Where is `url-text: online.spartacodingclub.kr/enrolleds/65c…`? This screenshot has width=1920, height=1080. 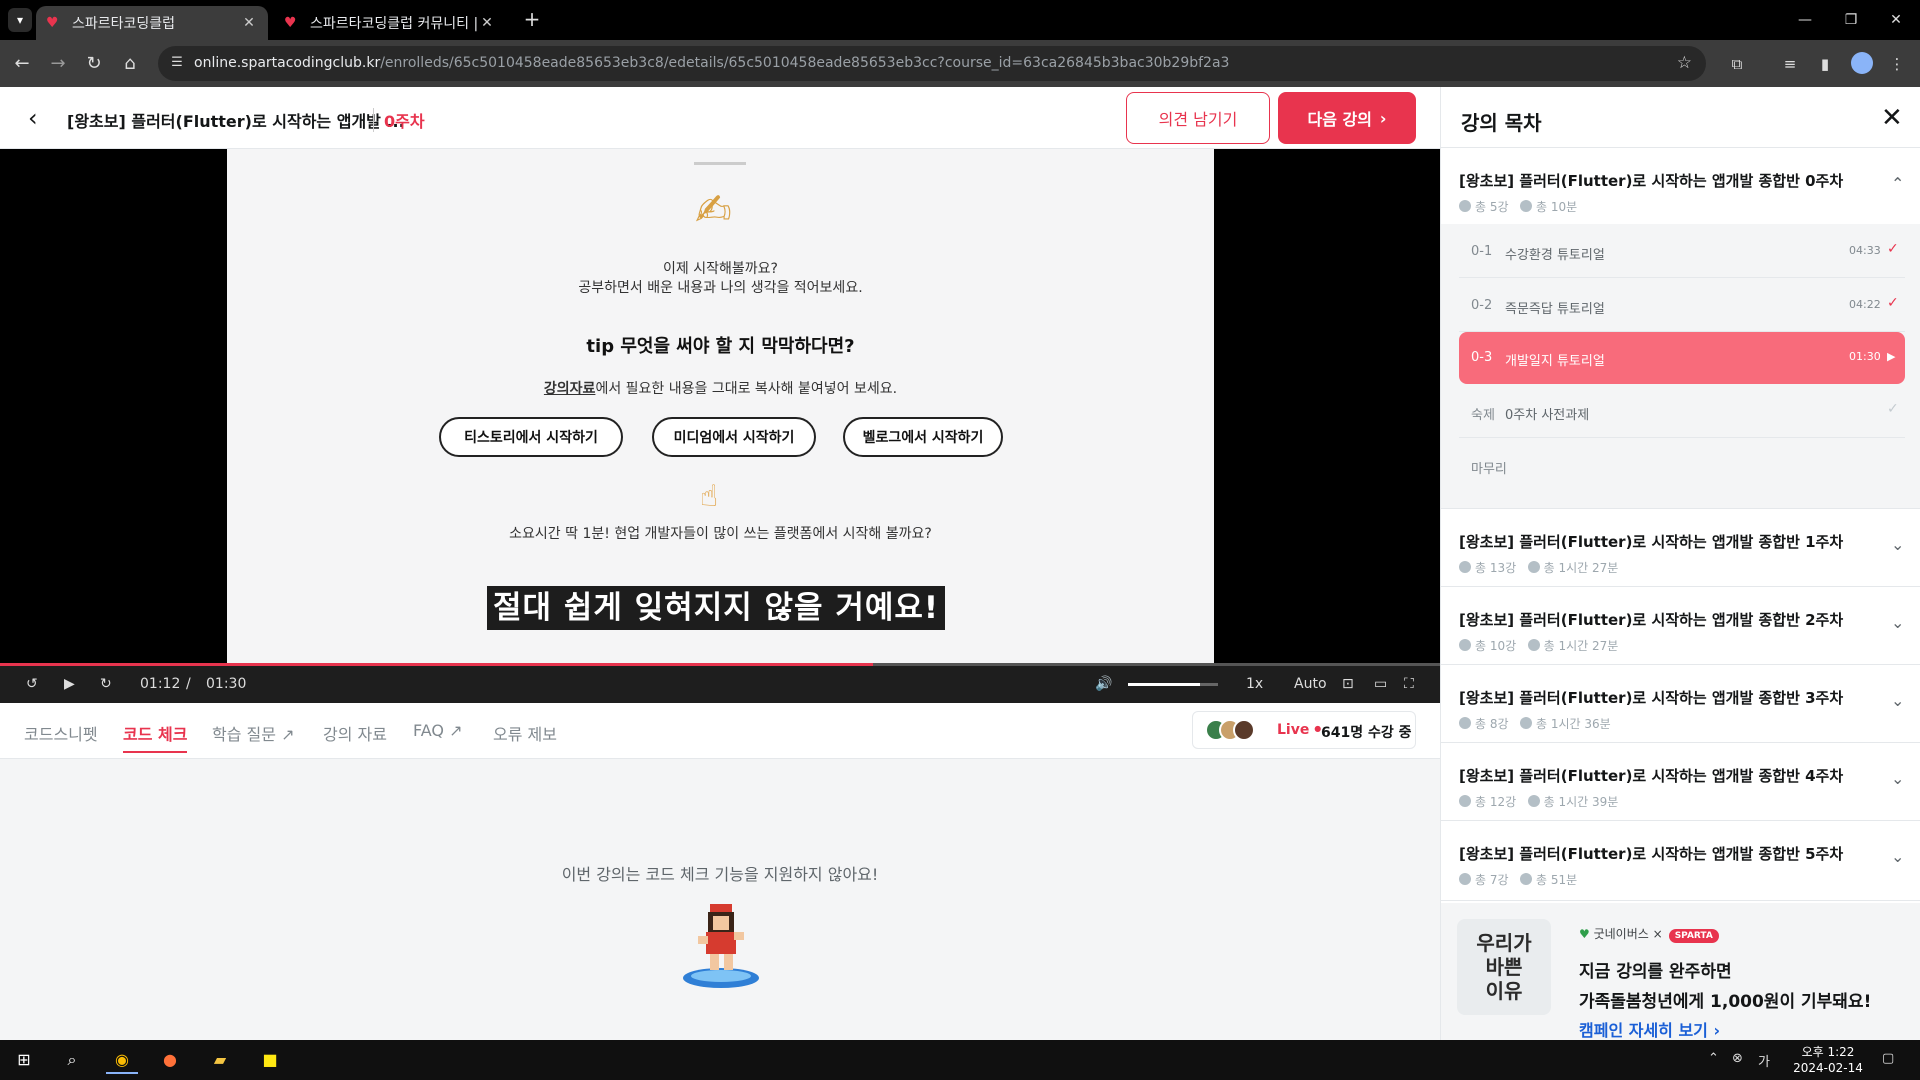
url-text: online.spartacodingclub.kr/enrolleds/65c… is located at coordinates (712, 63).